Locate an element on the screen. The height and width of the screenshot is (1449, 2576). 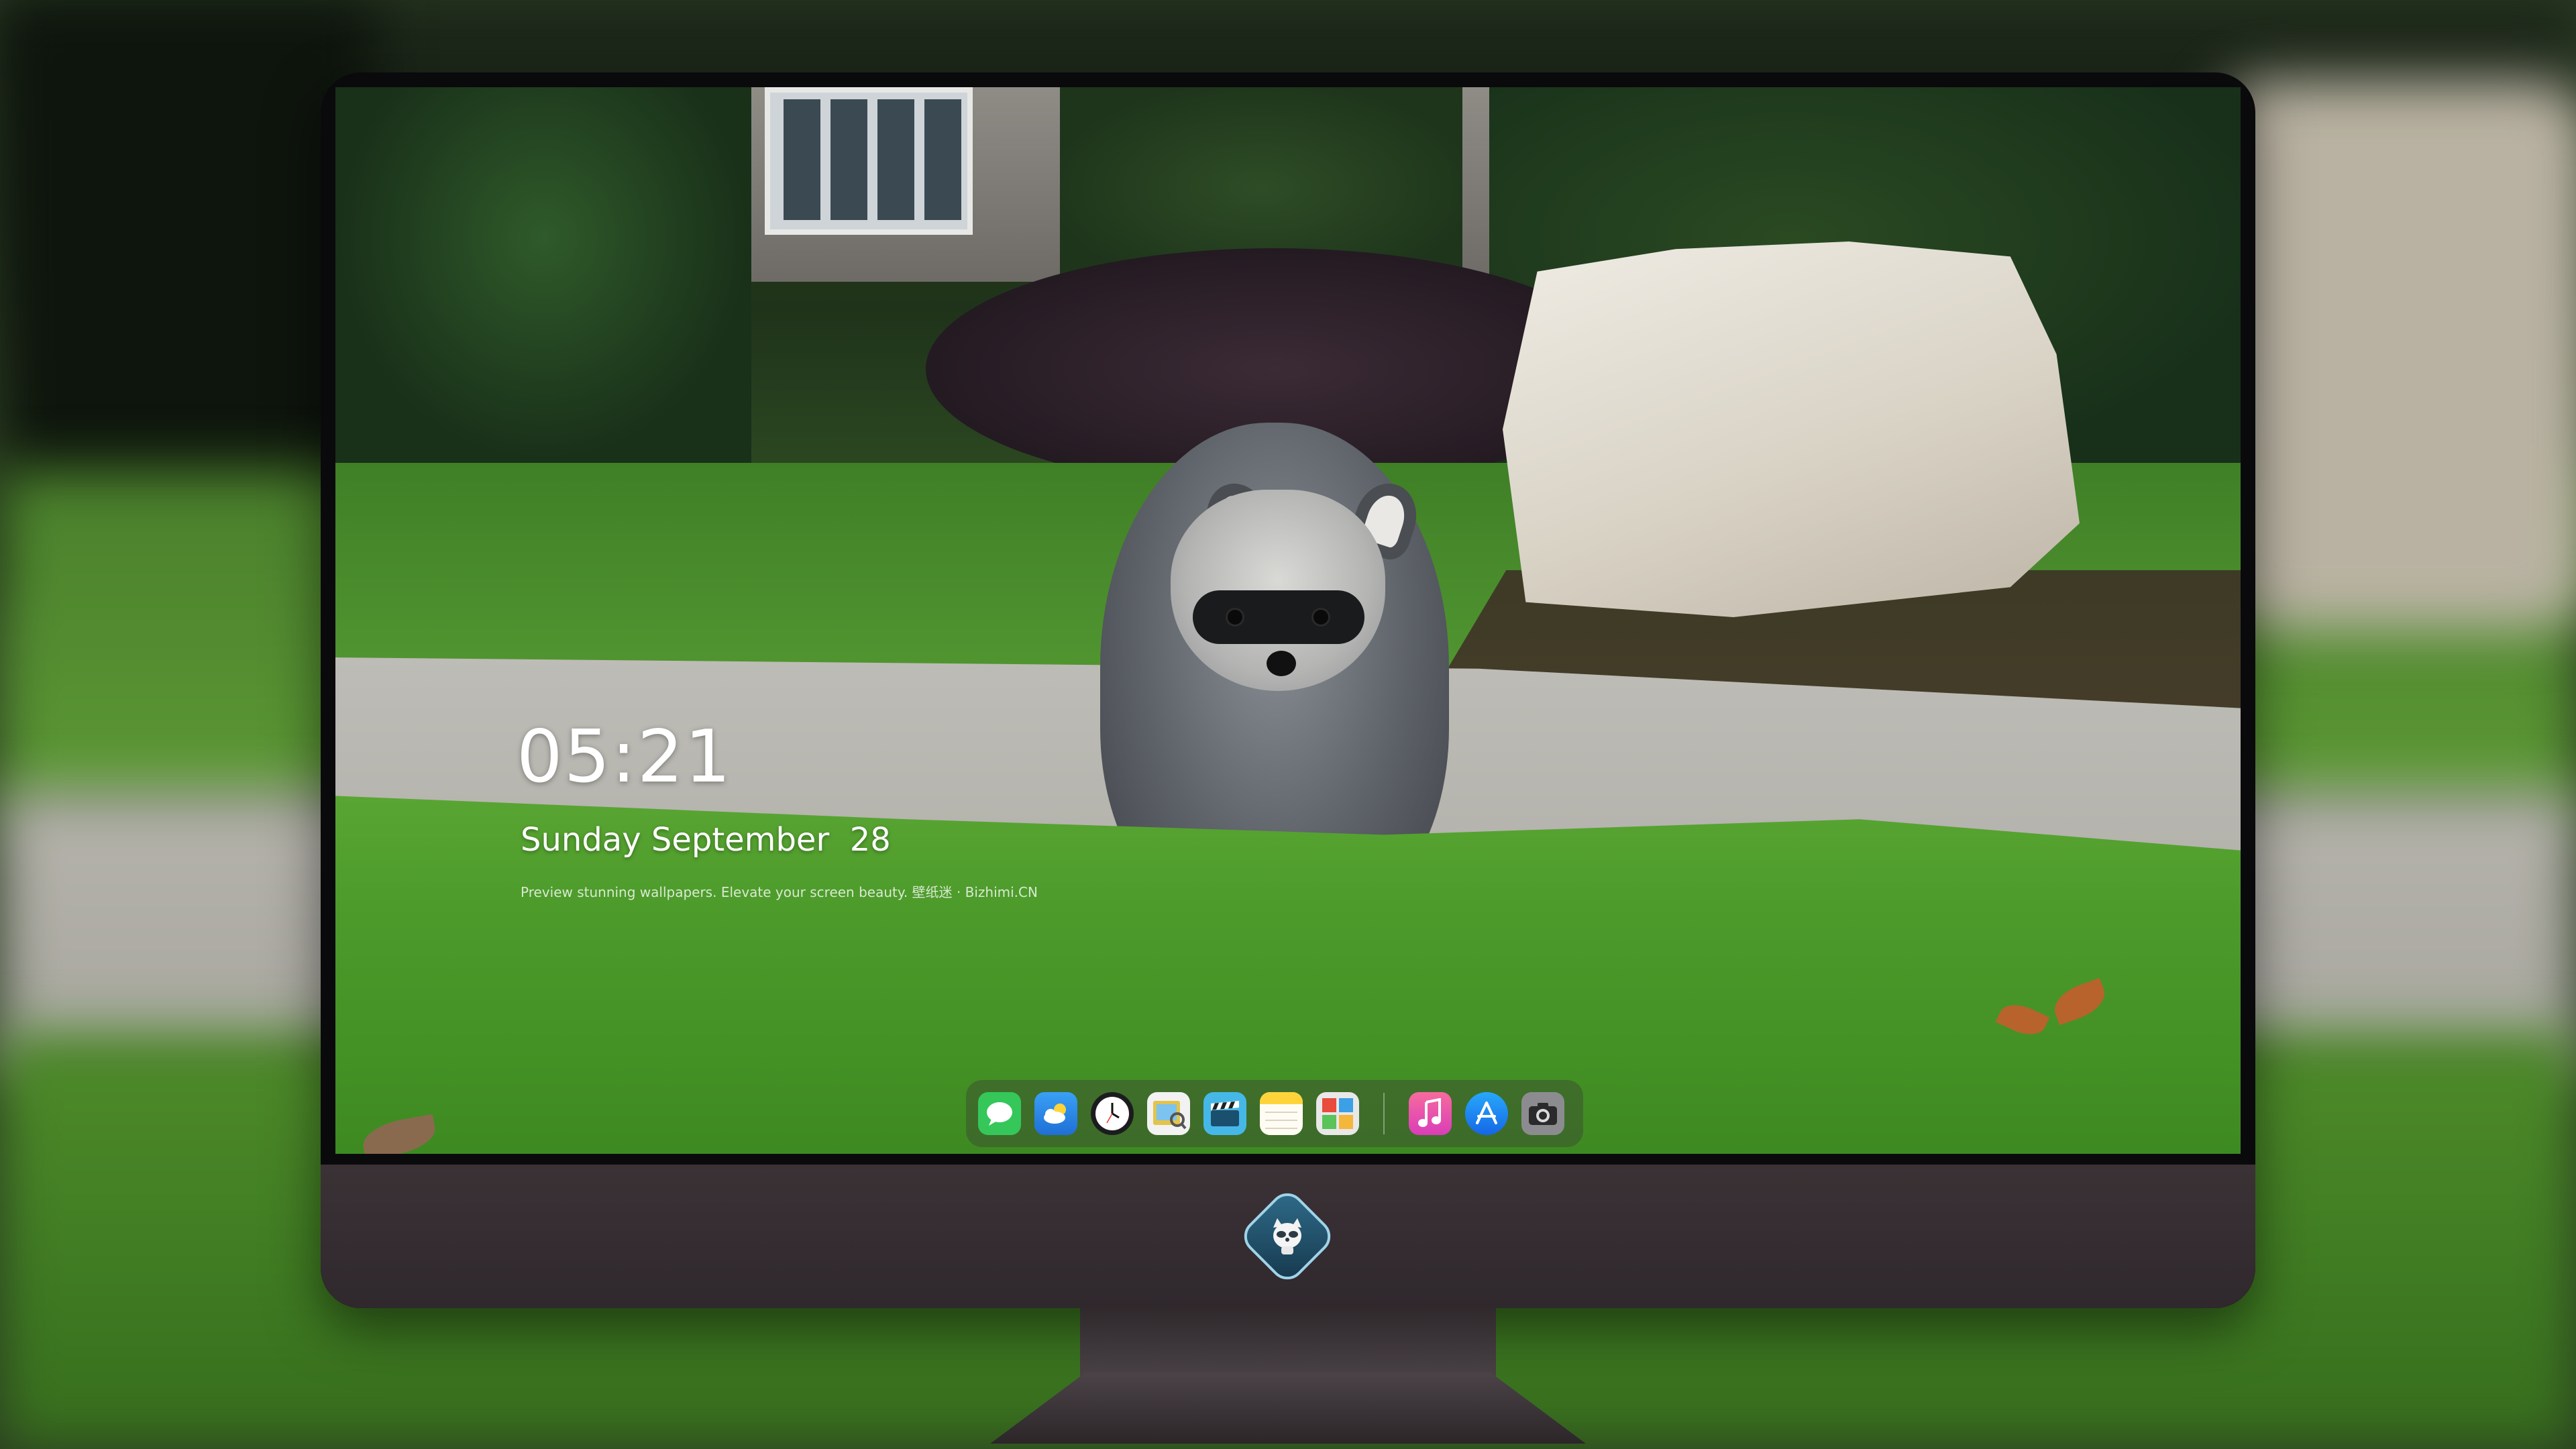
wallpaper-rock is located at coordinates (1791, 429).